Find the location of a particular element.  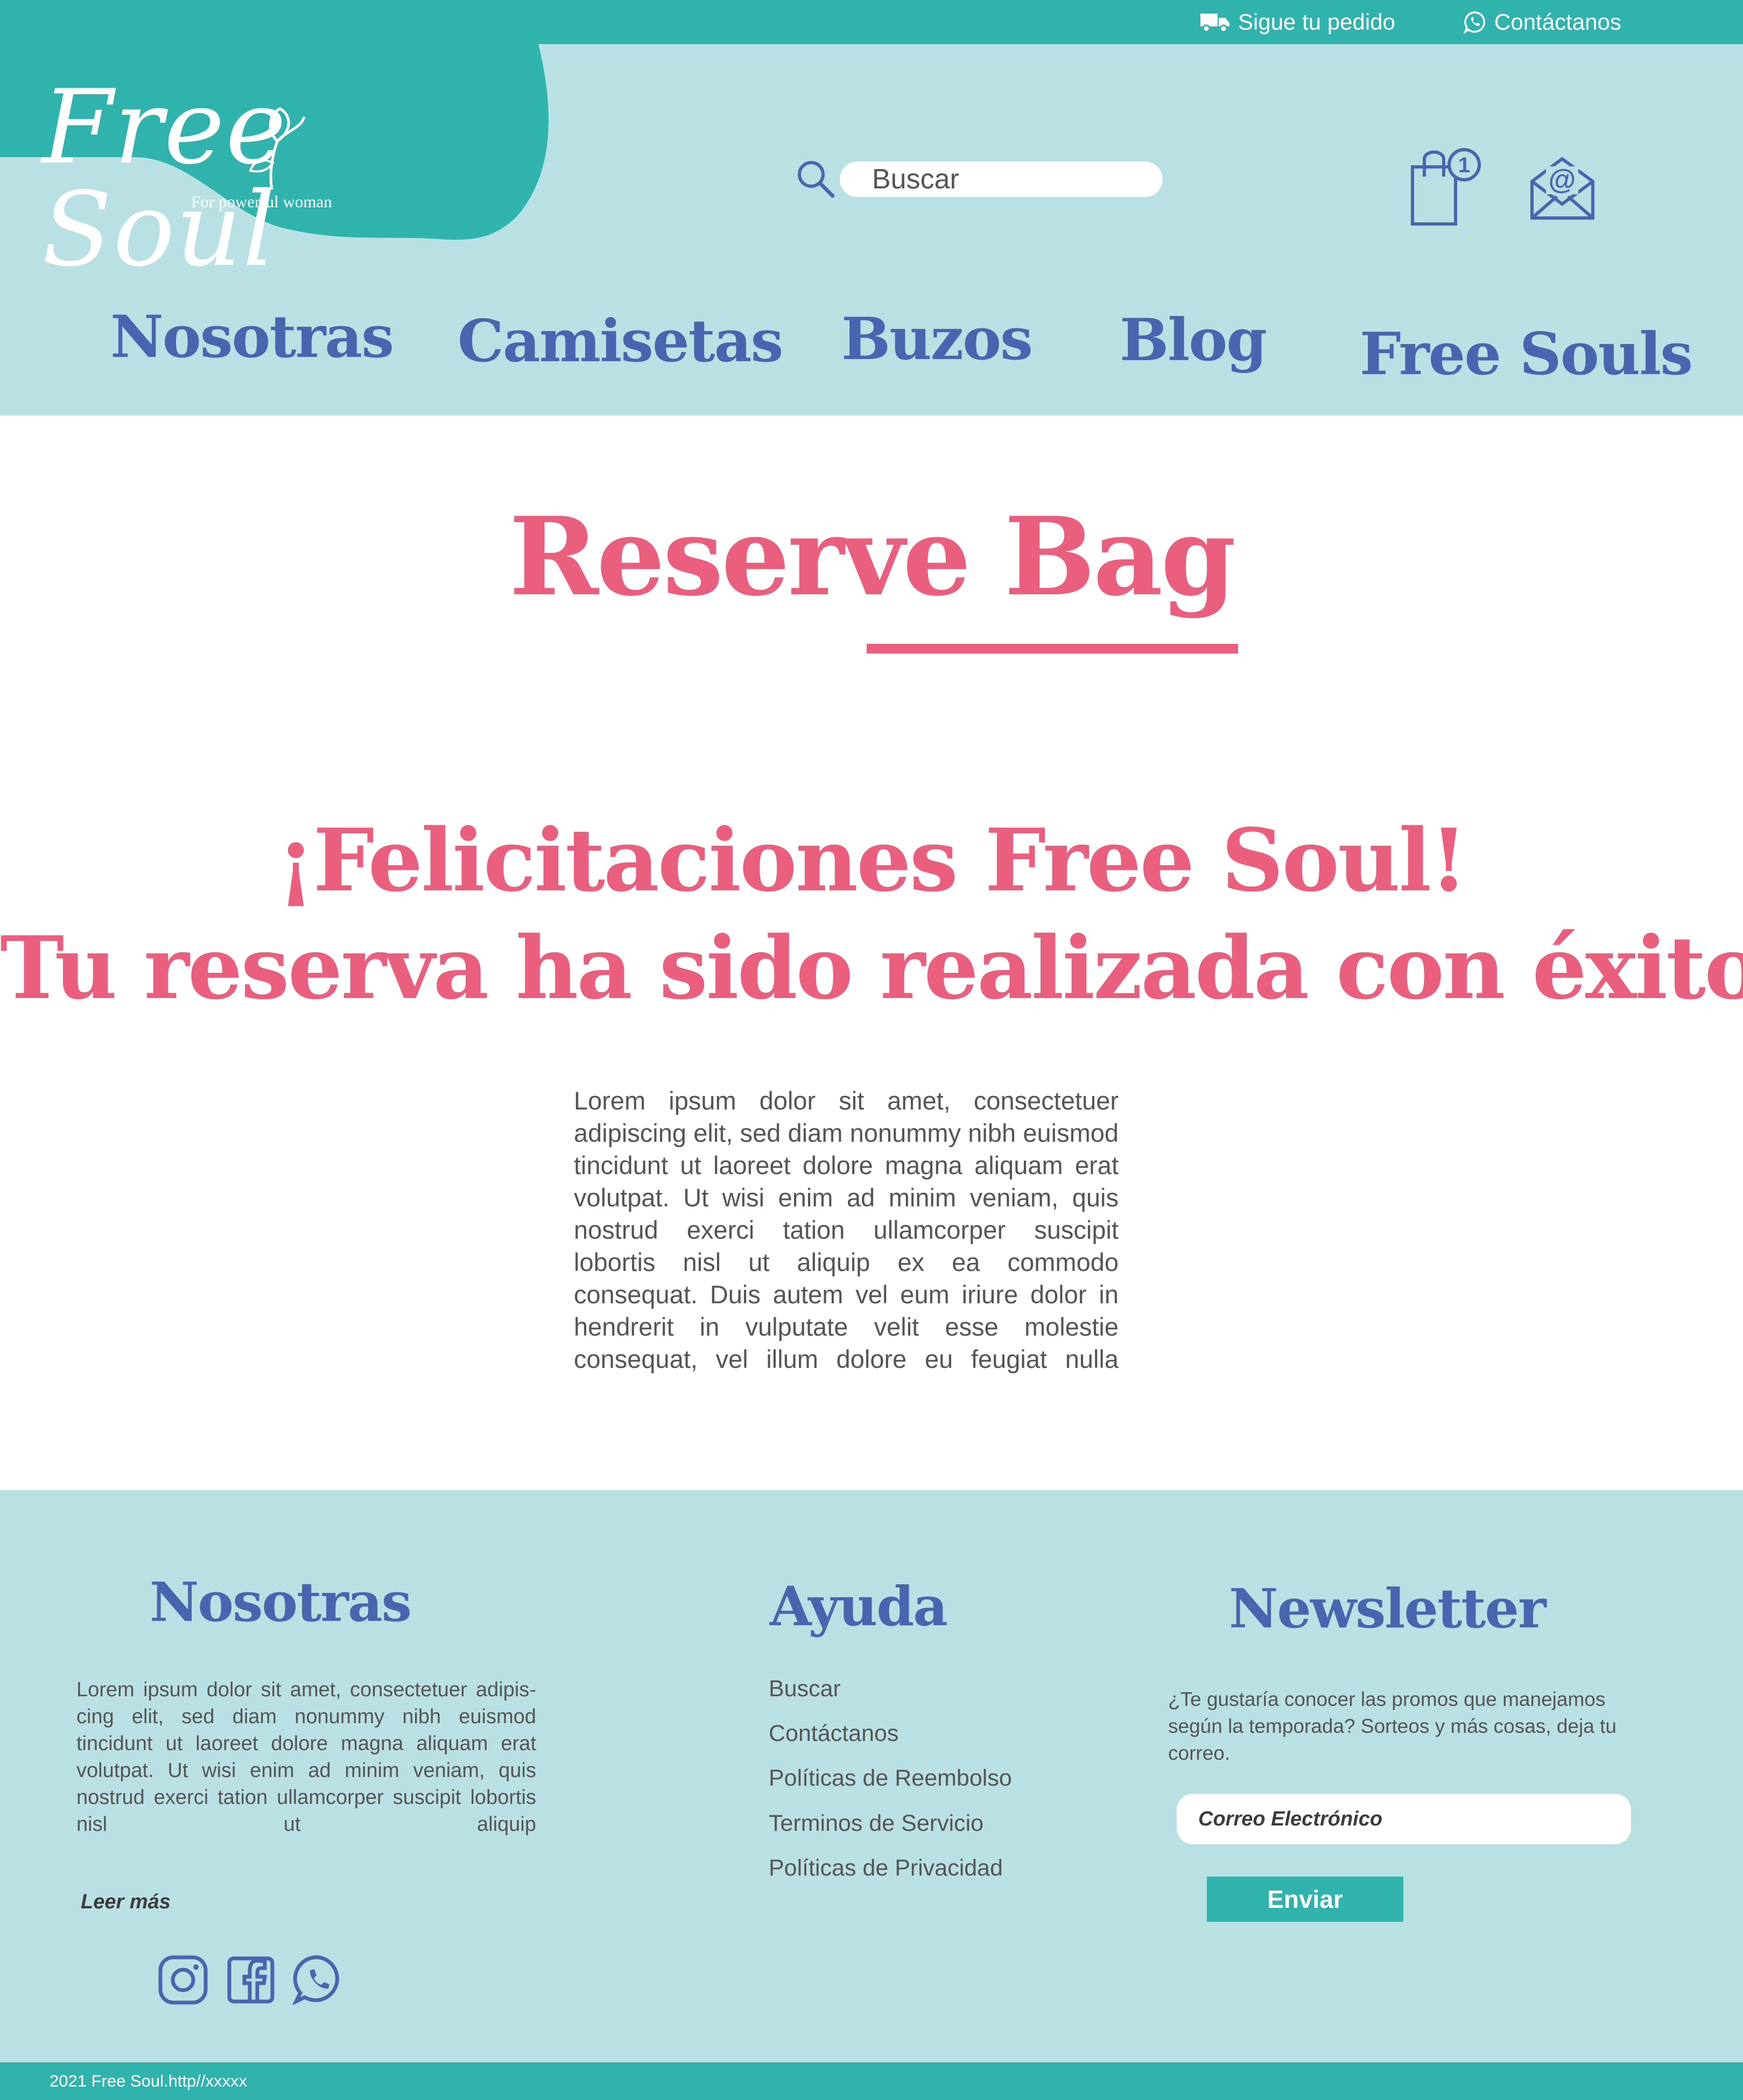

footer-help-heading: Ayuda is located at coordinates (859, 1607).